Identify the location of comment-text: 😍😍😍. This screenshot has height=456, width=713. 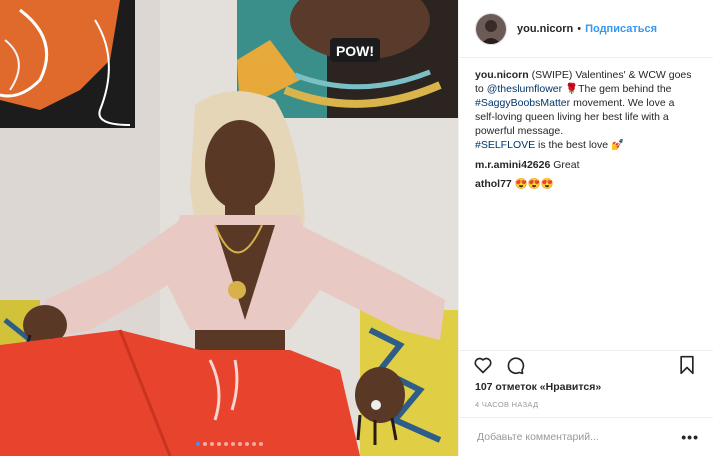
(532, 184).